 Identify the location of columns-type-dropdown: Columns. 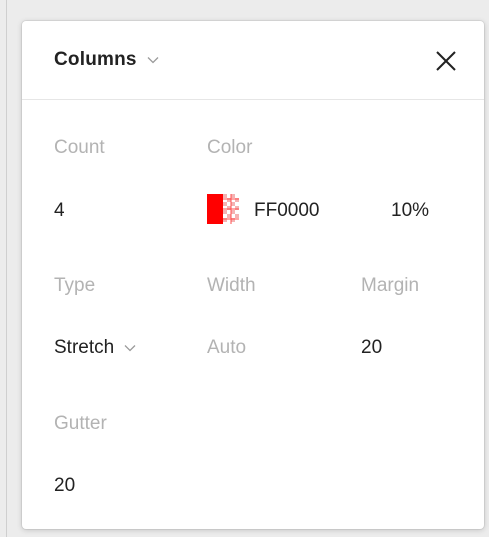
(106, 60).